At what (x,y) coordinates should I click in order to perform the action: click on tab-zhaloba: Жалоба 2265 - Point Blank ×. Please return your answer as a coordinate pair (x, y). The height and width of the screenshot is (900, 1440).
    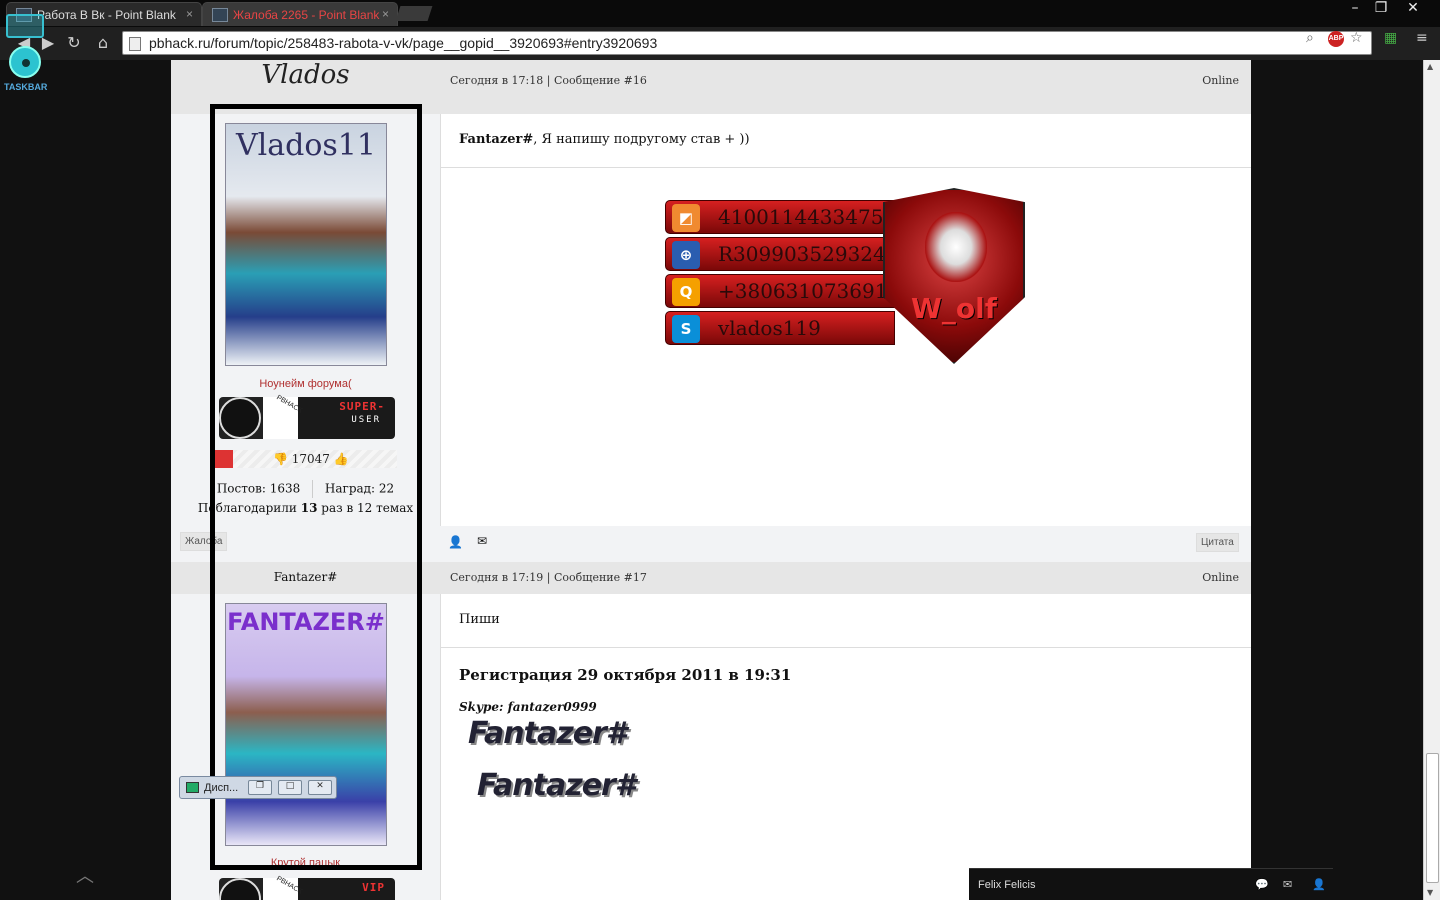
    Looking at the image, I should click on (300, 14).